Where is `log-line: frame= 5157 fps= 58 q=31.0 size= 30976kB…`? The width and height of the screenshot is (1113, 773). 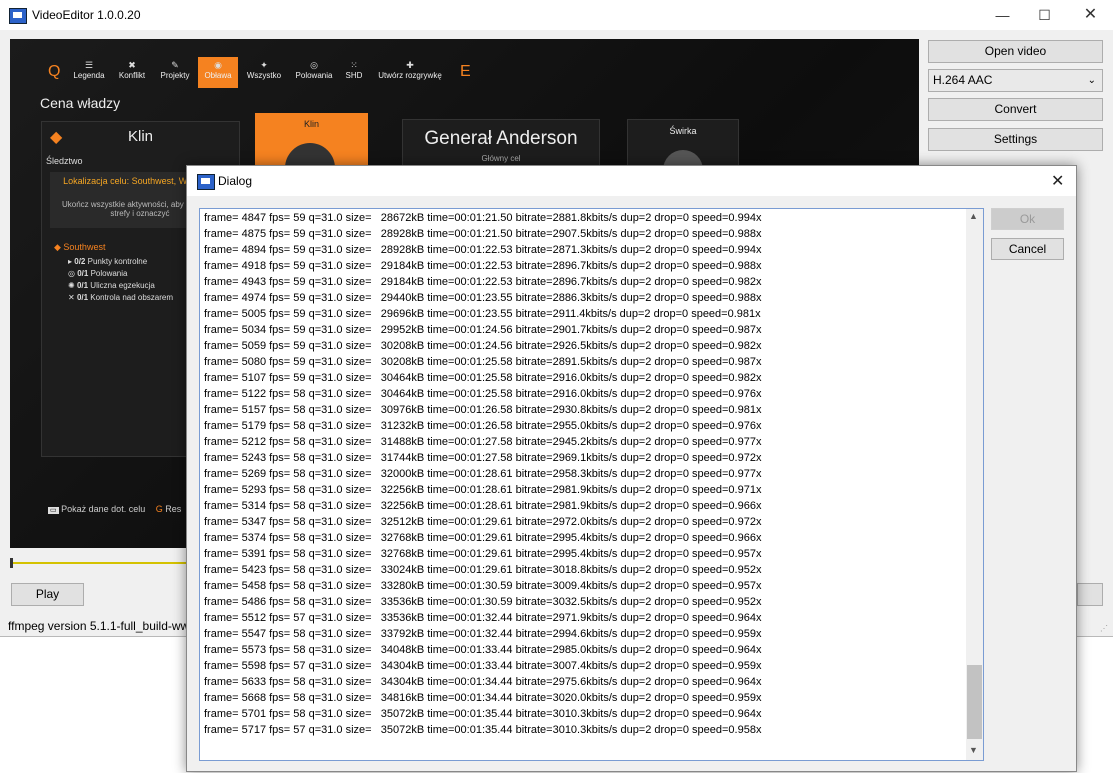 log-line: frame= 5157 fps= 58 q=31.0 size= 30976kB… is located at coordinates (483, 410).